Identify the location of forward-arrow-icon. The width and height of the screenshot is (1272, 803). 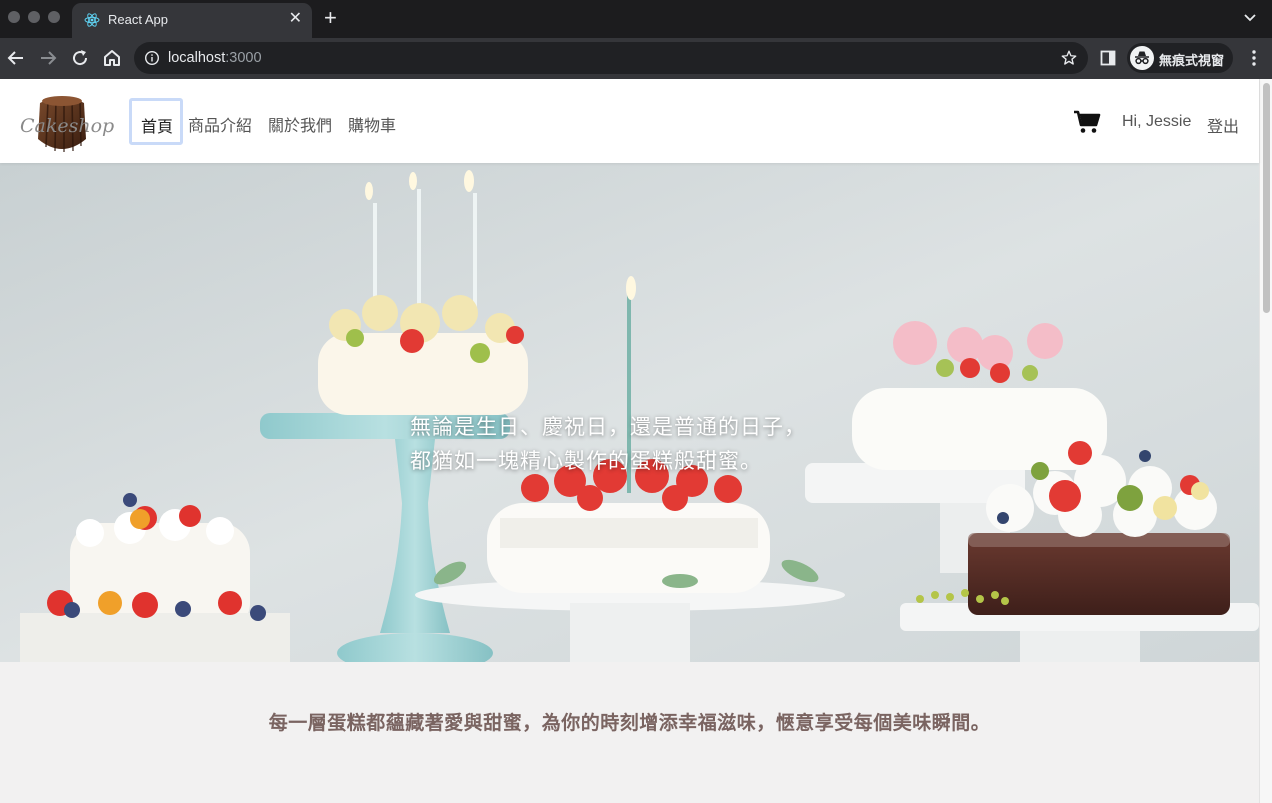
(48, 58).